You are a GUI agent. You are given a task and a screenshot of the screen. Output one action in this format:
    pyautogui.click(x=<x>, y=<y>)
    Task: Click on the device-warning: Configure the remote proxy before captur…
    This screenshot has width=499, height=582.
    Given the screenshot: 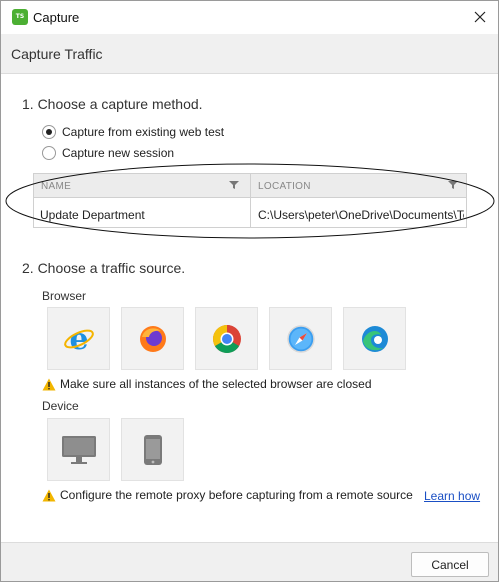 What is the action you would take?
    pyautogui.click(x=227, y=495)
    